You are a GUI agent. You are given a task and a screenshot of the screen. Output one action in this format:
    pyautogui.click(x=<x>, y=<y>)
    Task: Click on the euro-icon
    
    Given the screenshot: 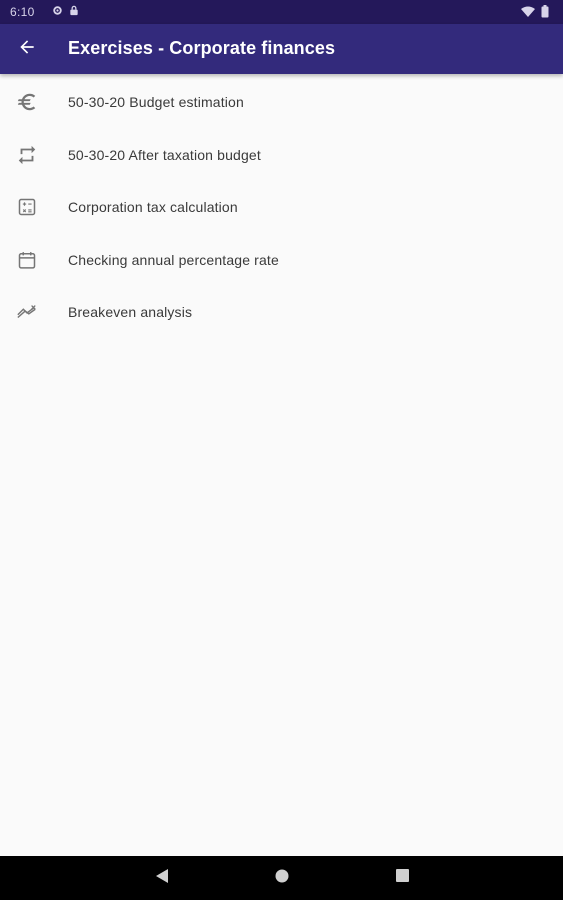 What is the action you would take?
    pyautogui.click(x=27, y=102)
    